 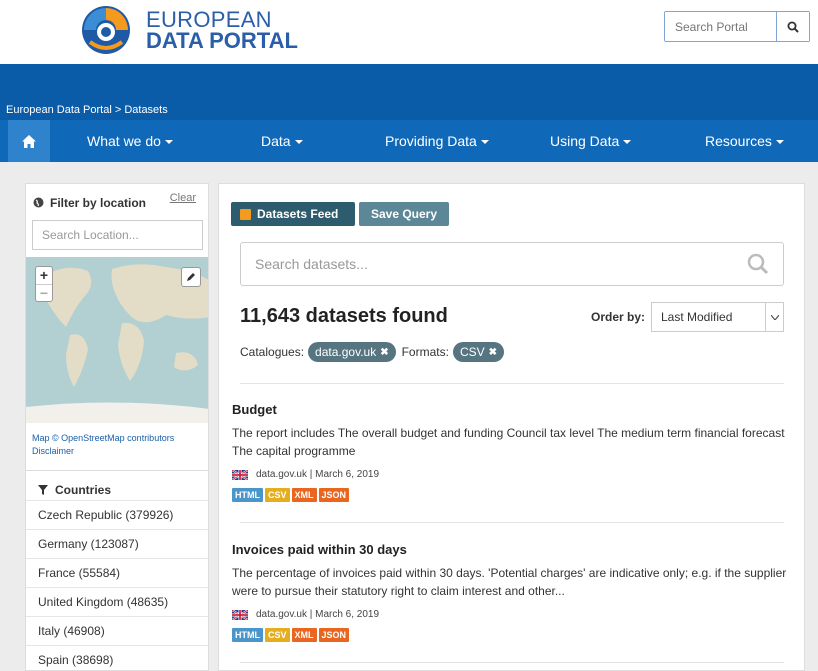 I want to click on zoom-in-button: +, so click(x=44, y=275).